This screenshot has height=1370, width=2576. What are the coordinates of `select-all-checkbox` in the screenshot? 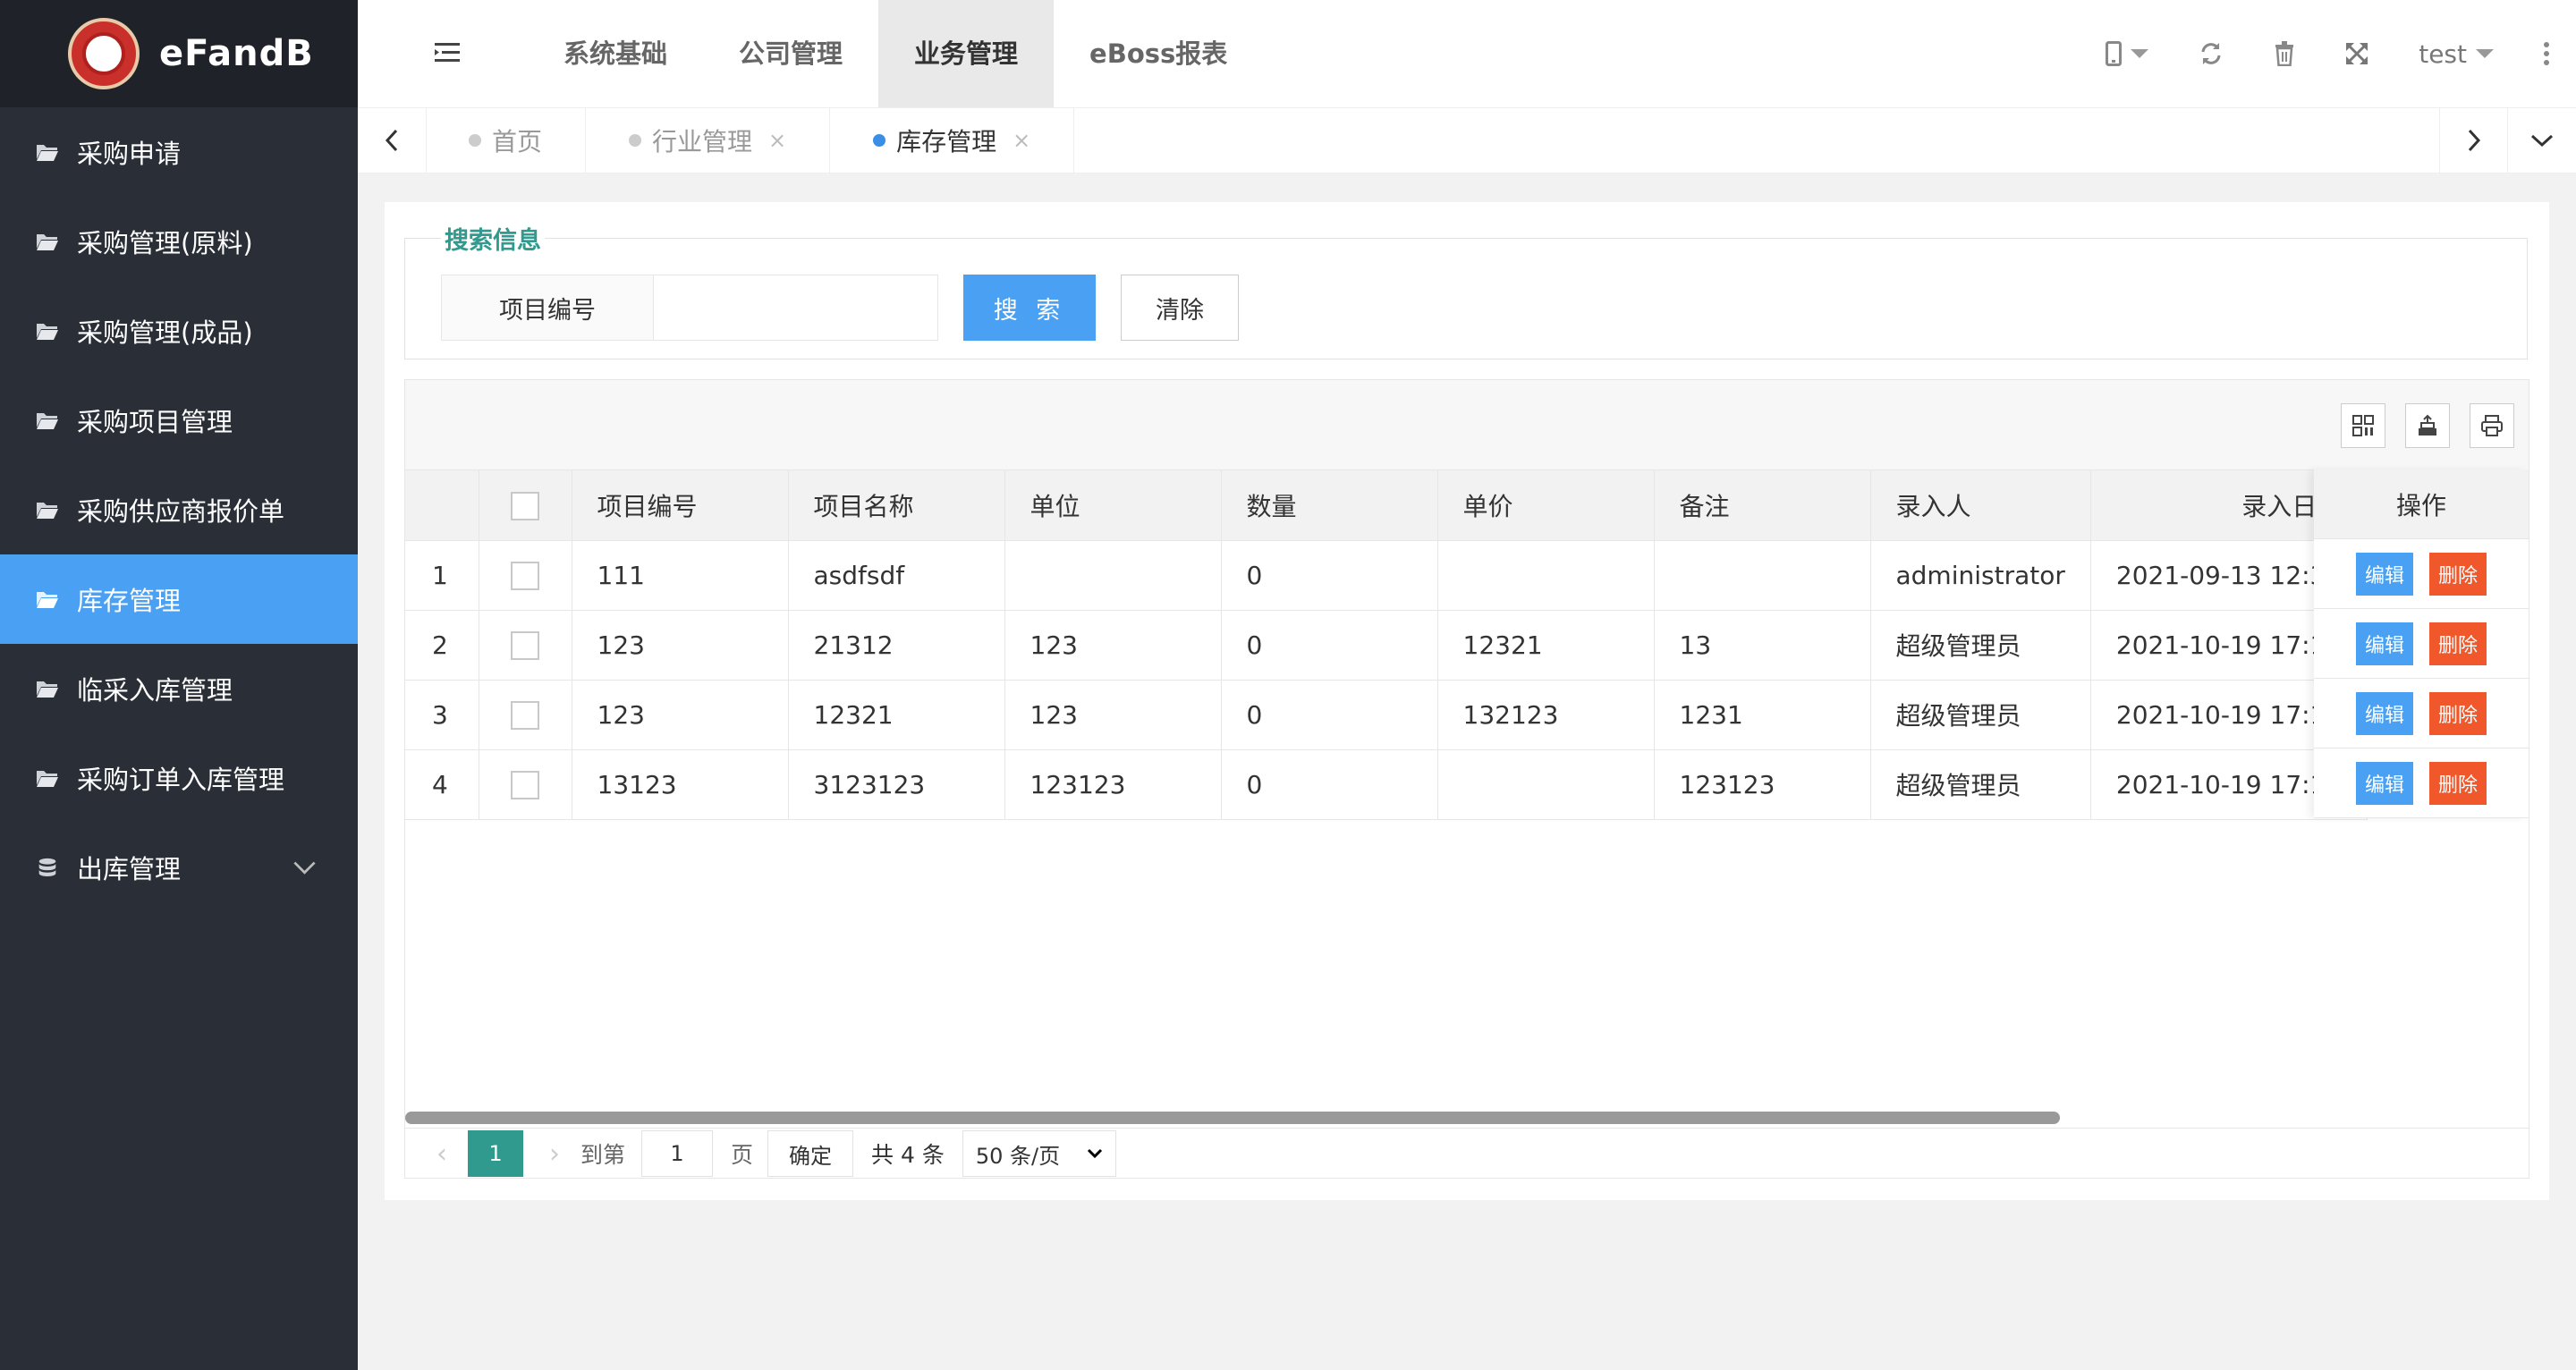 It's located at (525, 506).